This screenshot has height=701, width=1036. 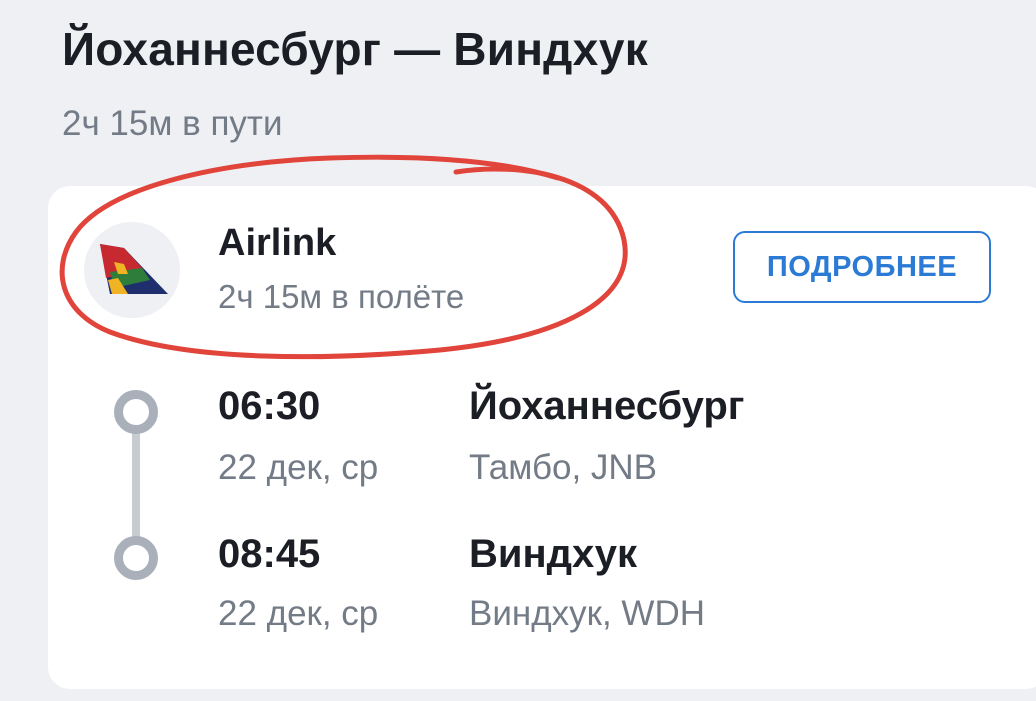 I want to click on airline-name: Airlink, so click(x=277, y=243).